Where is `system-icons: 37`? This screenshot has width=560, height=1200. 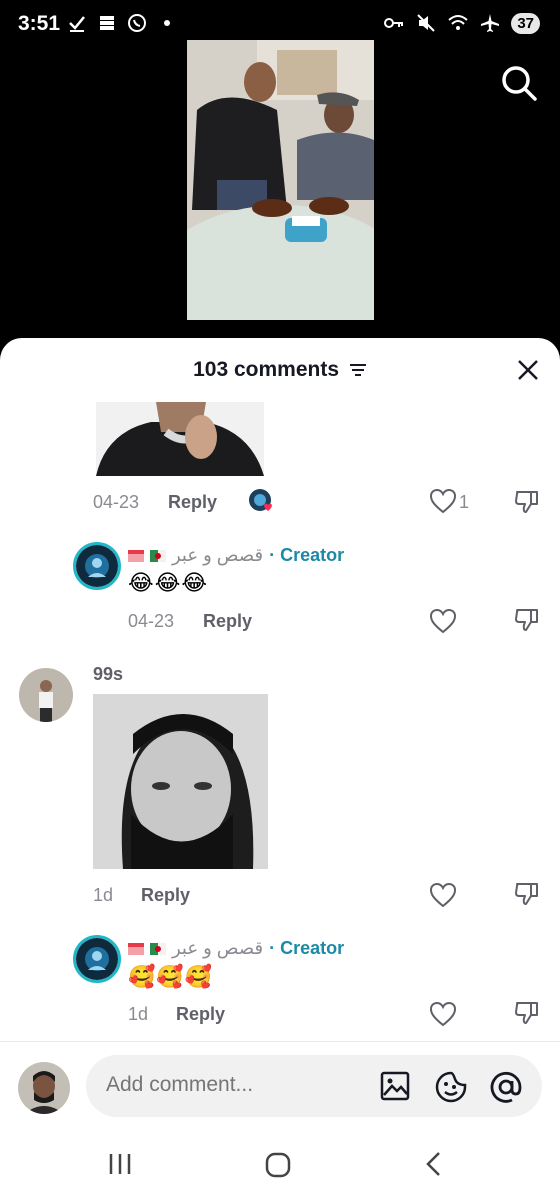 system-icons: 37 is located at coordinates (461, 23).